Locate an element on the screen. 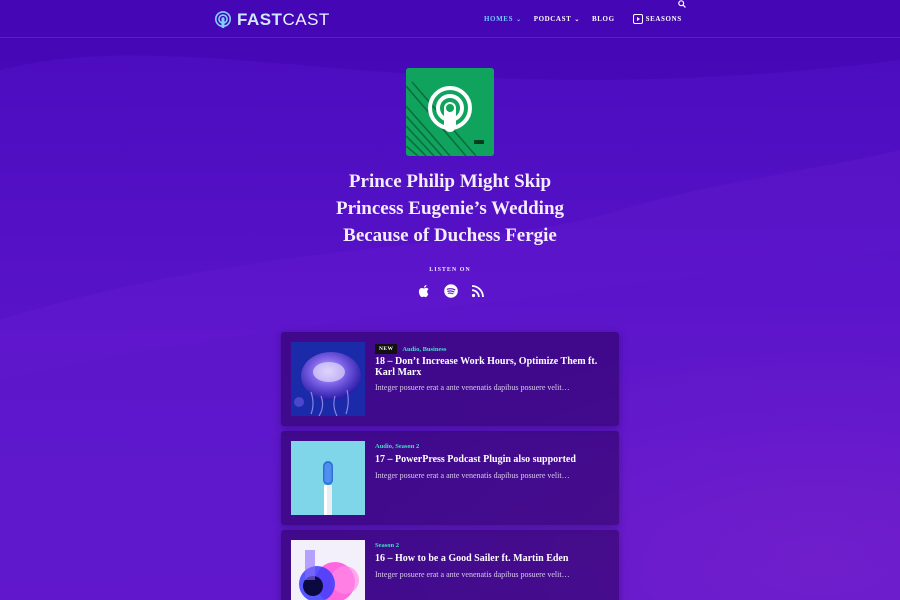  podcast-cover-art is located at coordinates (450, 112).